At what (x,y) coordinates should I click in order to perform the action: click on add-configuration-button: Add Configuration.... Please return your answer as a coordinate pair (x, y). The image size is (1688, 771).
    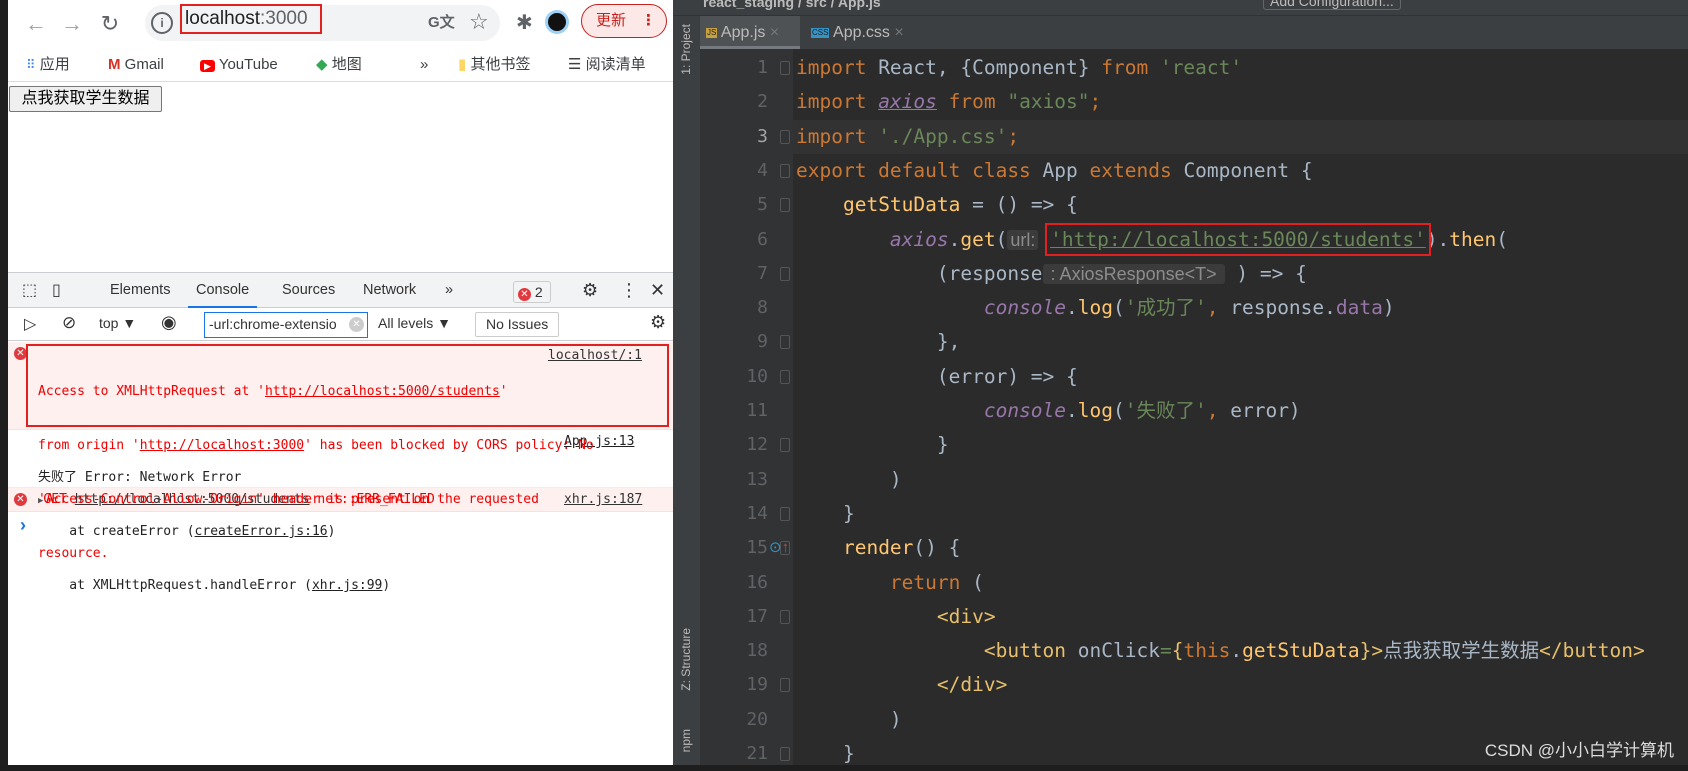
    Looking at the image, I should click on (1332, 5).